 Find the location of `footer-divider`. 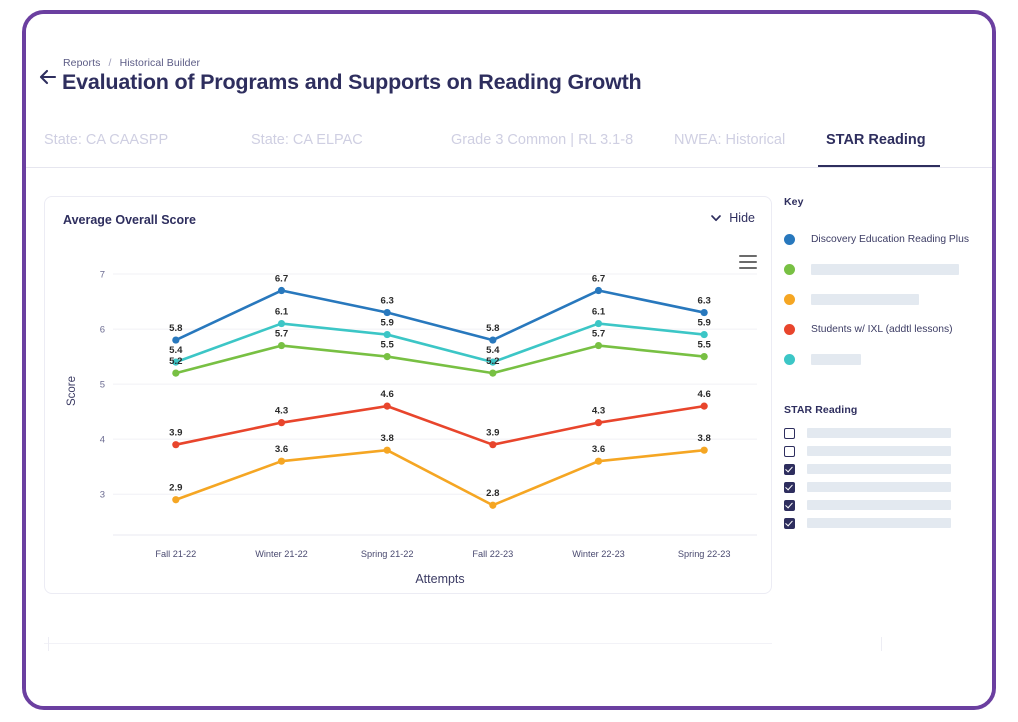

footer-divider is located at coordinates (408, 643).